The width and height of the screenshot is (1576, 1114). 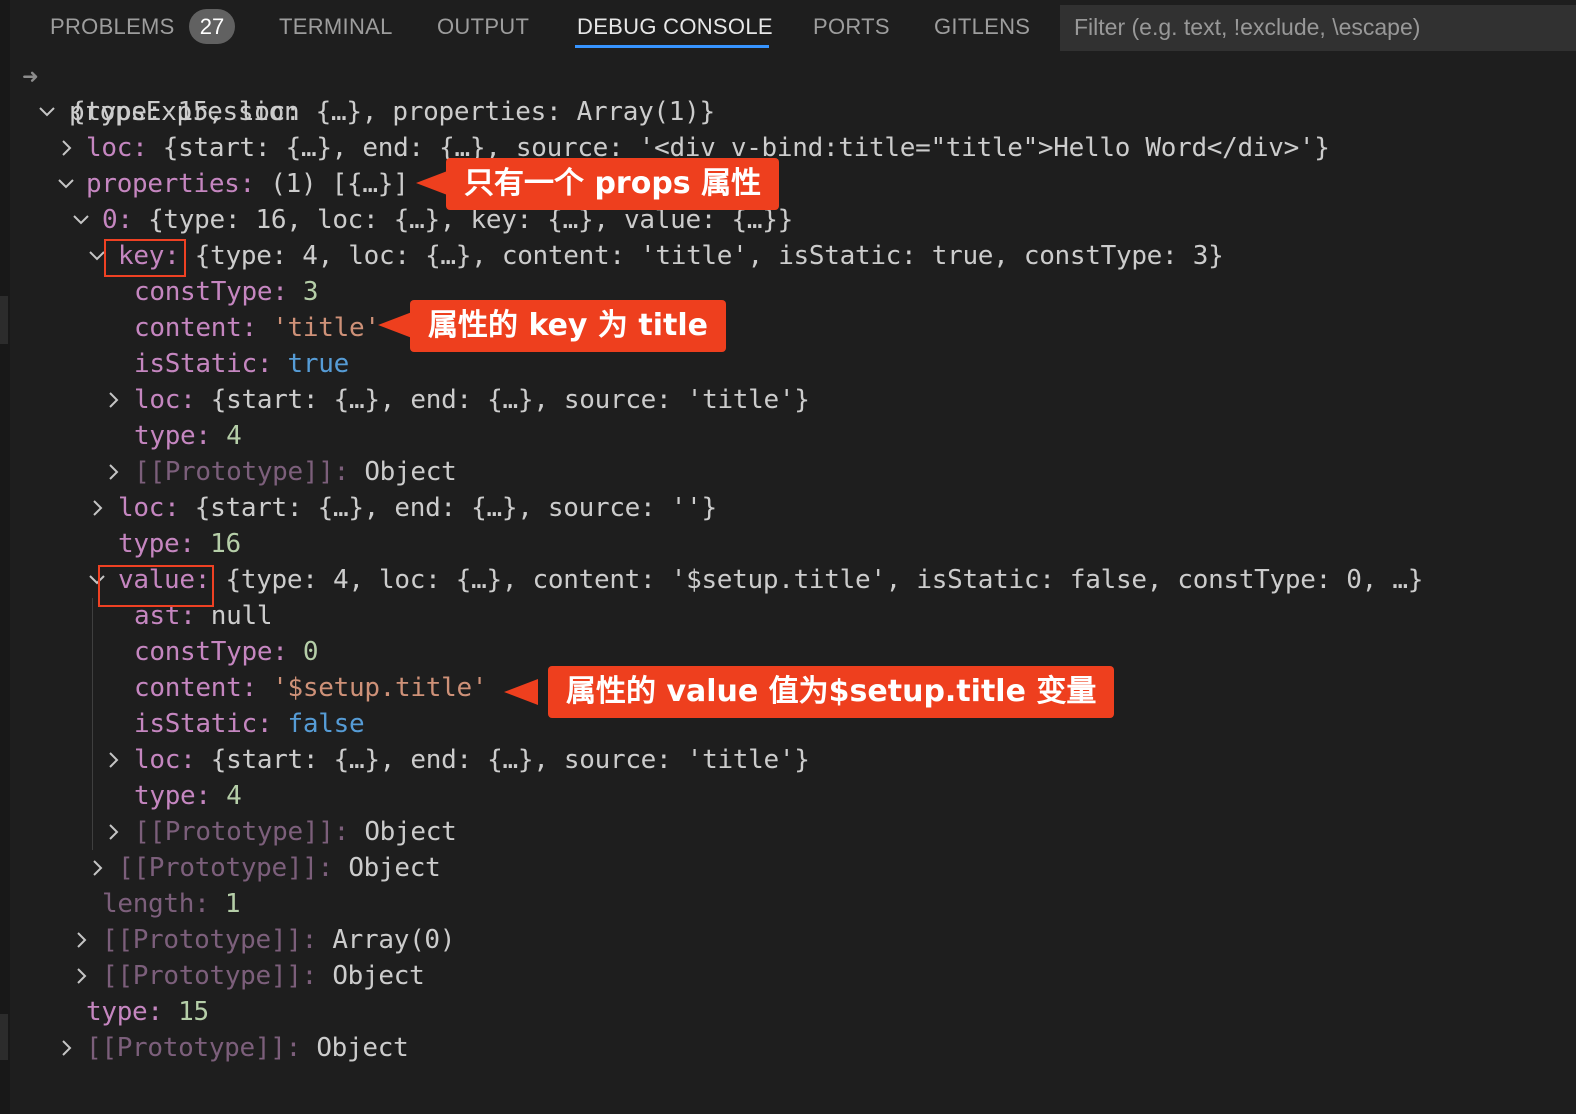 What do you see at coordinates (310, 292) in the screenshot?
I see `property-value: 3` at bounding box center [310, 292].